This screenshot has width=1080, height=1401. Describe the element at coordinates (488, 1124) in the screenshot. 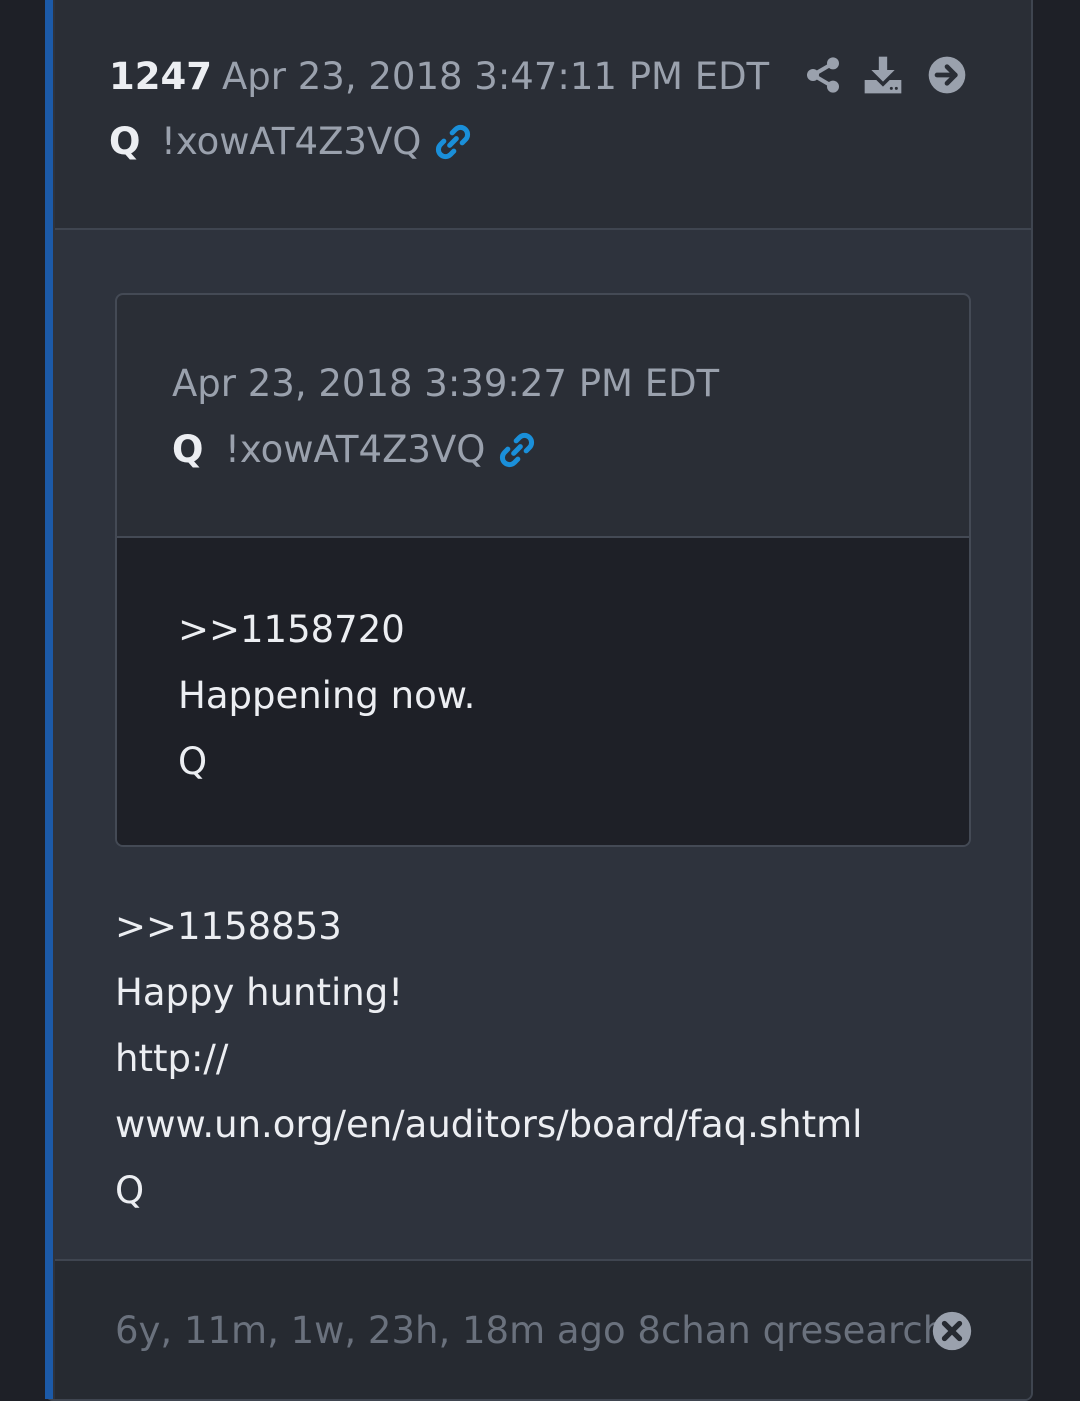

I see `message-url-line-2: www.un.org/en/auditors/board/faq.shtml` at that location.